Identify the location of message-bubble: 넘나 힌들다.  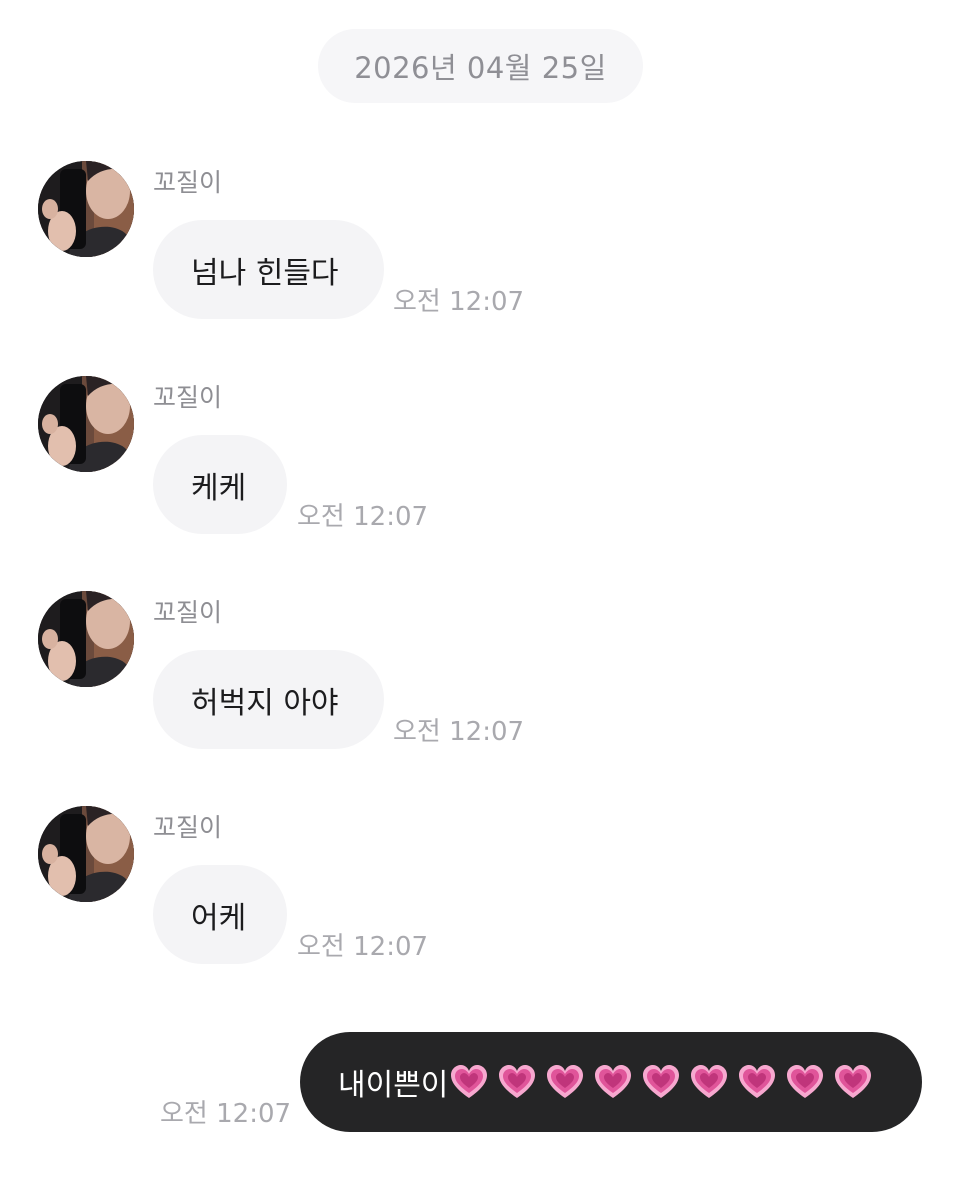
(268, 269).